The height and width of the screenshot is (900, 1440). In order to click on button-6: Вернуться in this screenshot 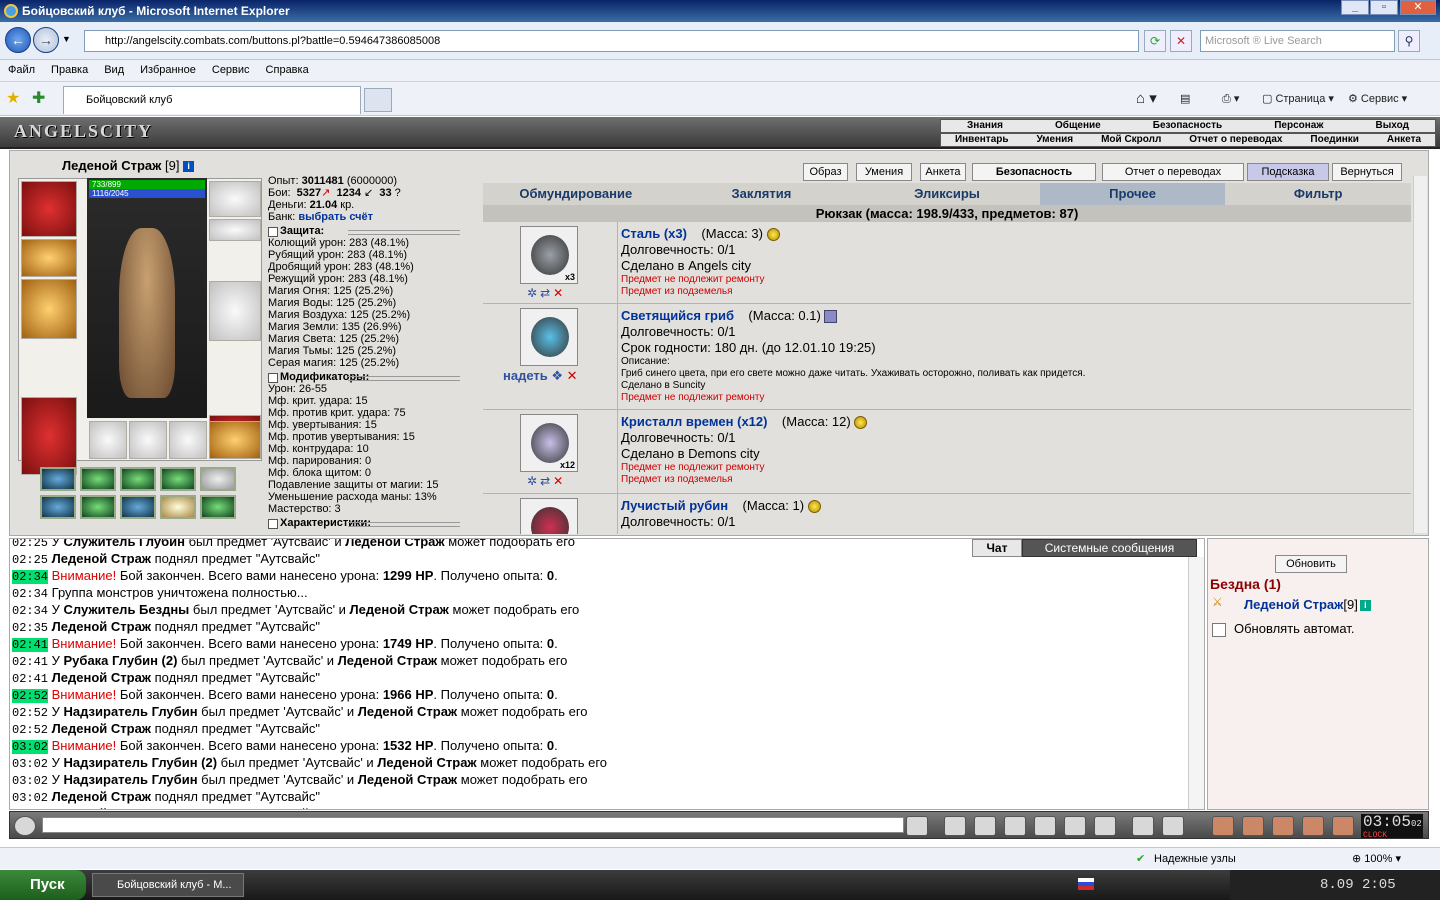, I will do `click(1367, 172)`.